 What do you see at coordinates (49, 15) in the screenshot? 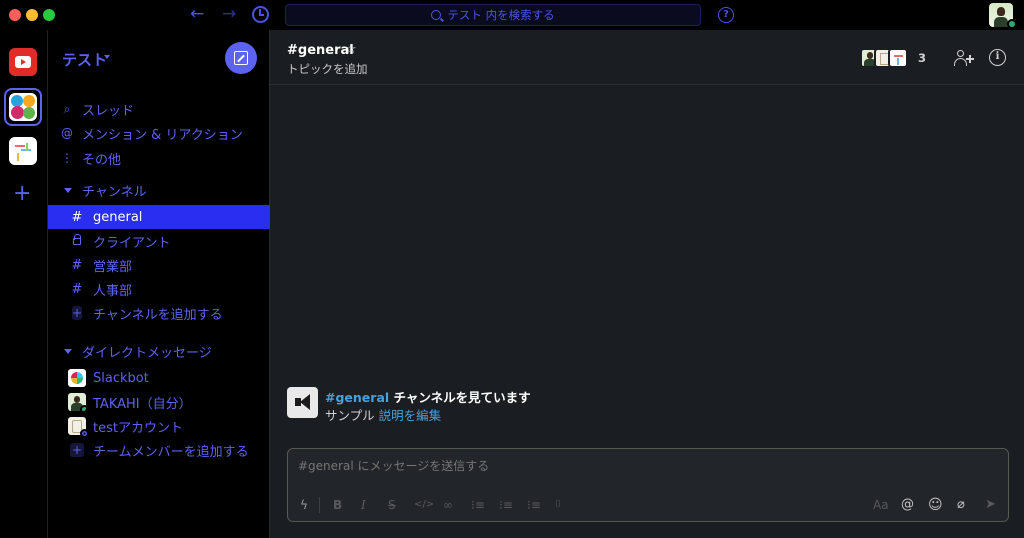
I see `maximize-window-button` at bounding box center [49, 15].